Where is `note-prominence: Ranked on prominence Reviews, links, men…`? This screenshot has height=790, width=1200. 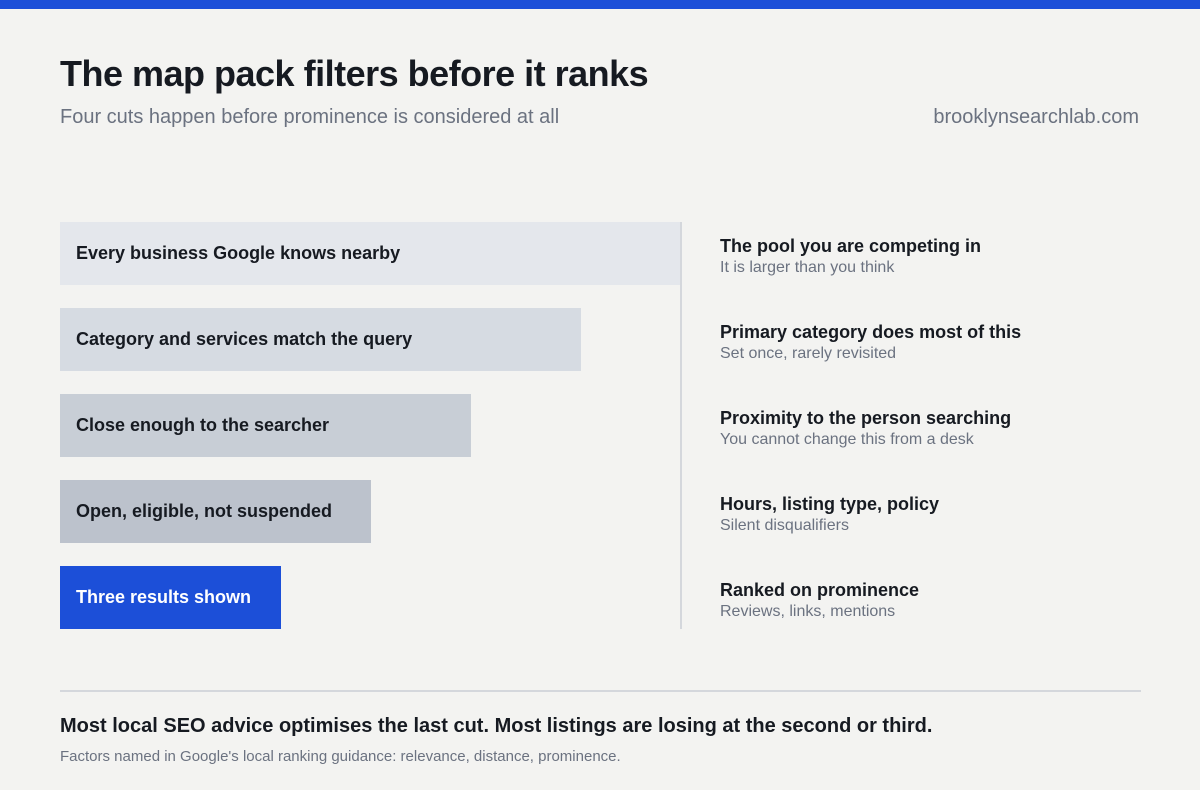
note-prominence: Ranked on prominence Reviews, links, men… is located at coordinates (819, 600).